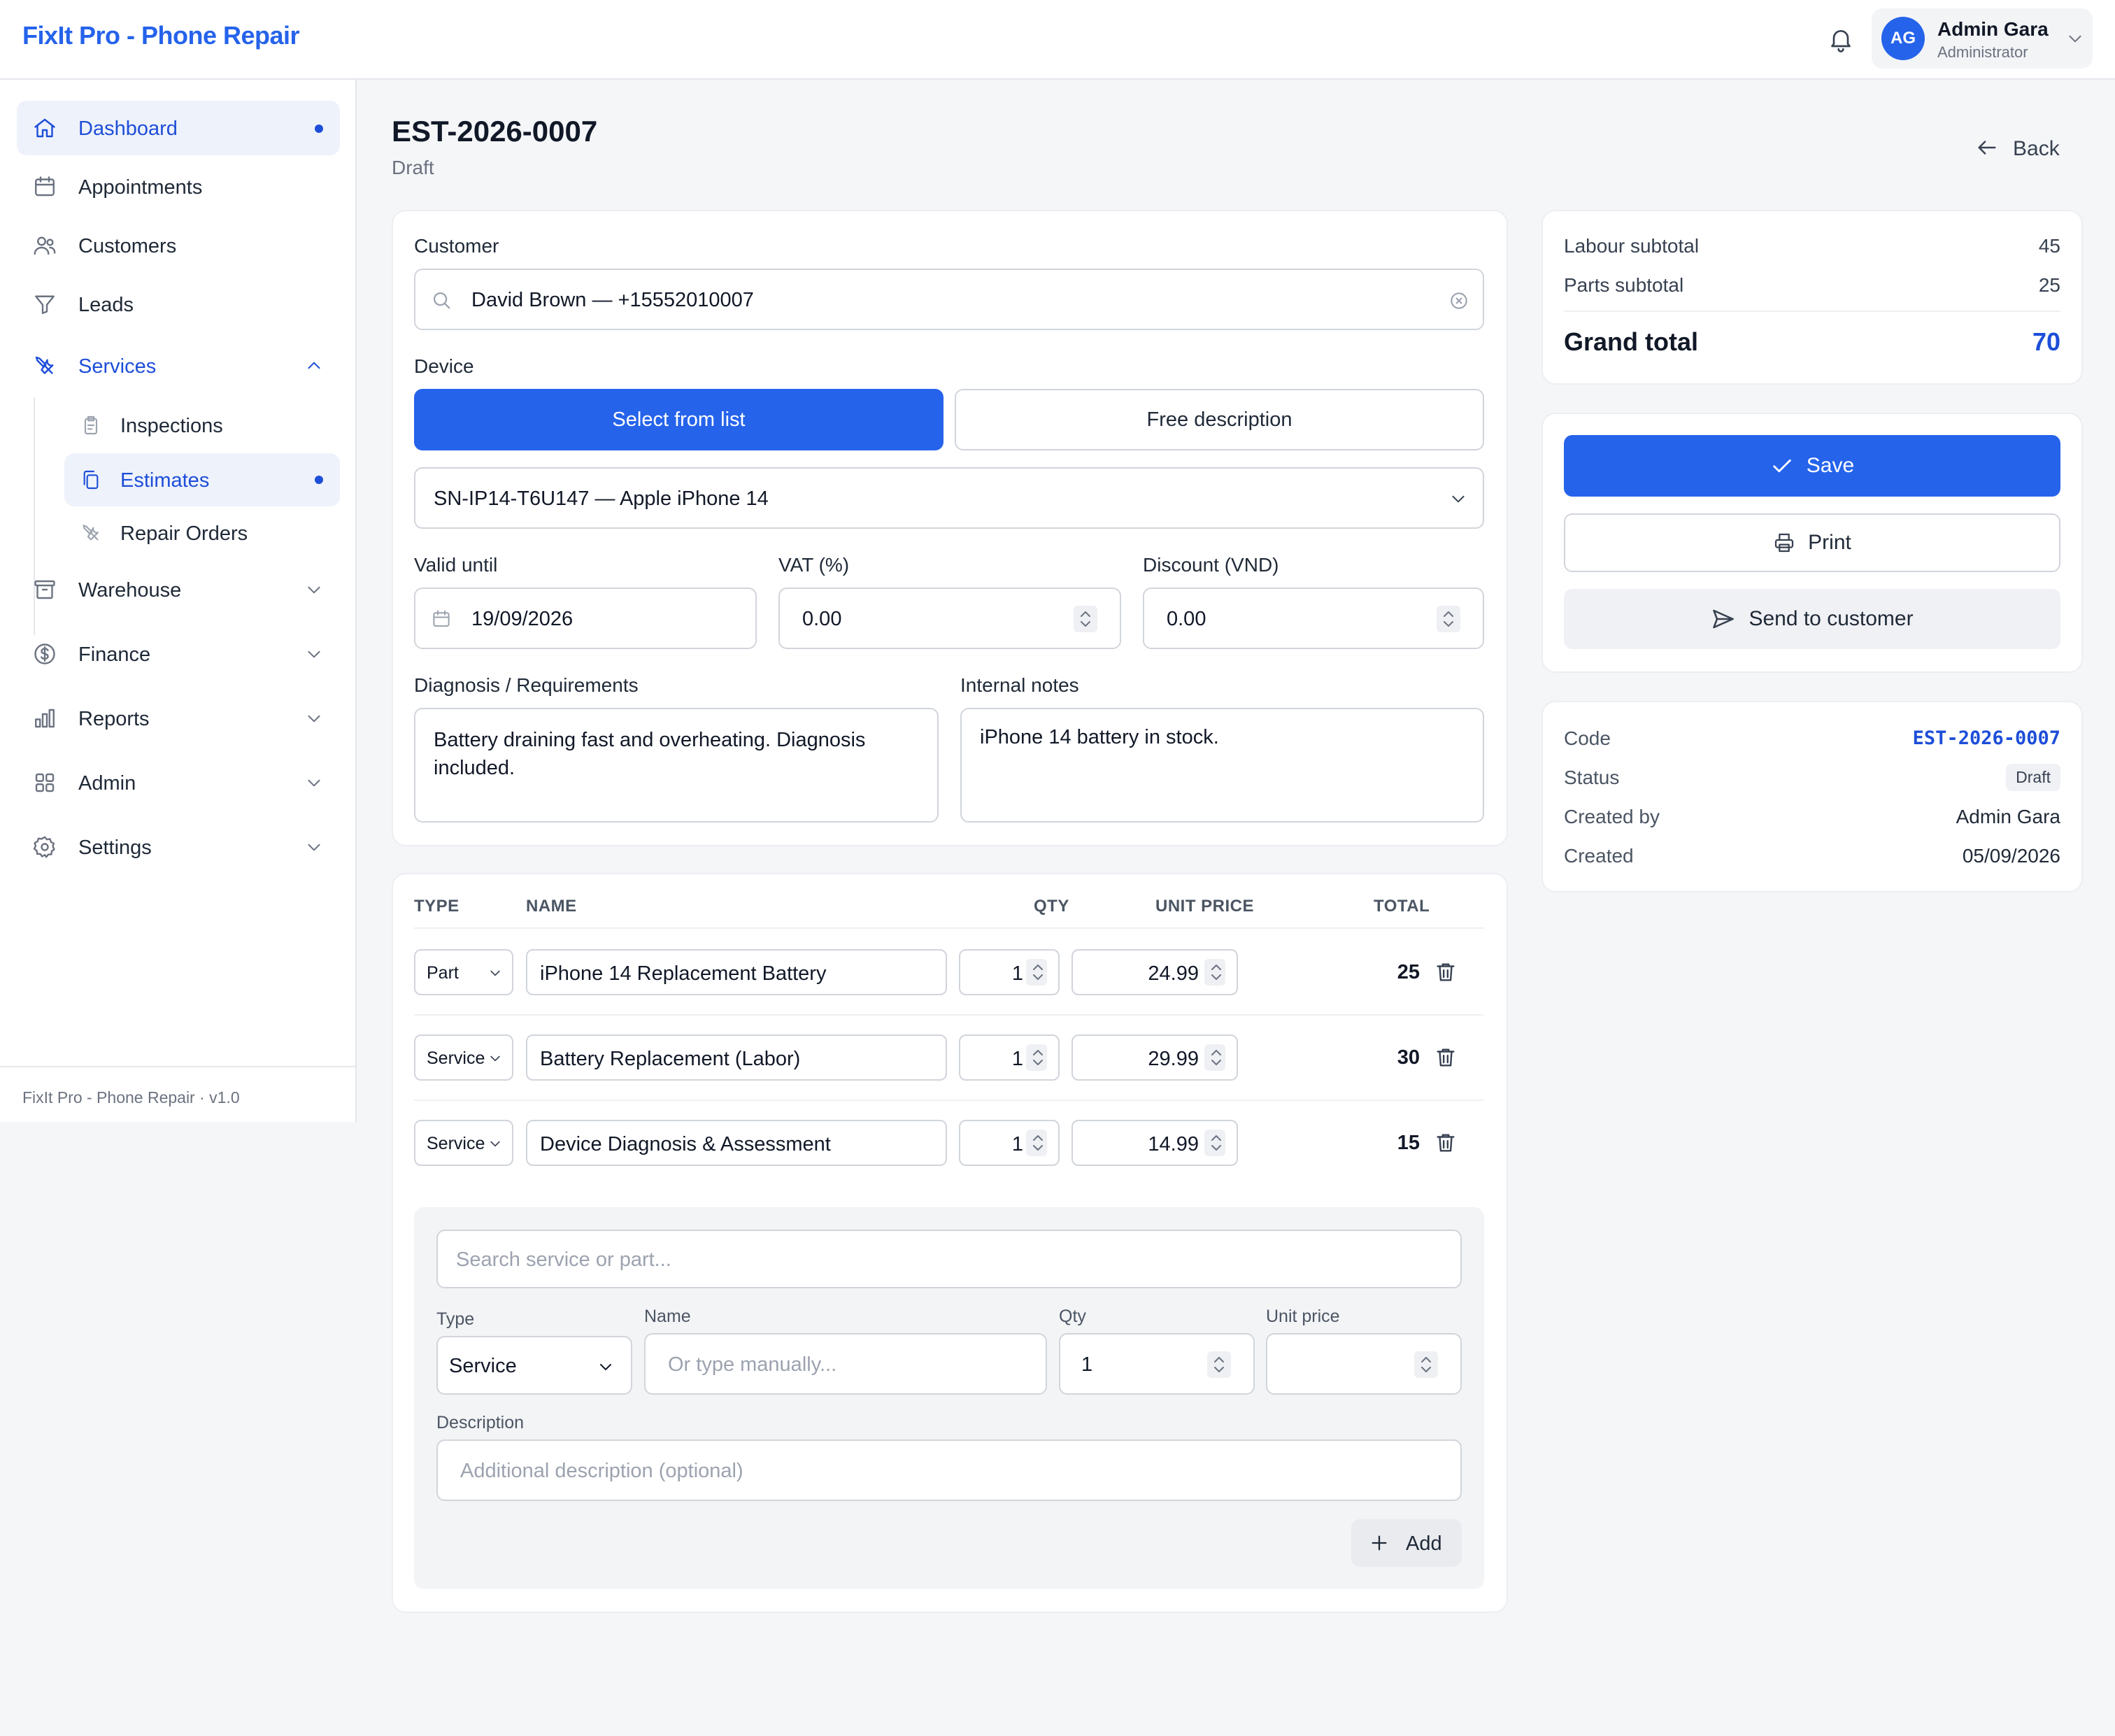 This screenshot has height=1736, width=2115. Describe the element at coordinates (45, 304) in the screenshot. I see `funnel-icon` at that location.